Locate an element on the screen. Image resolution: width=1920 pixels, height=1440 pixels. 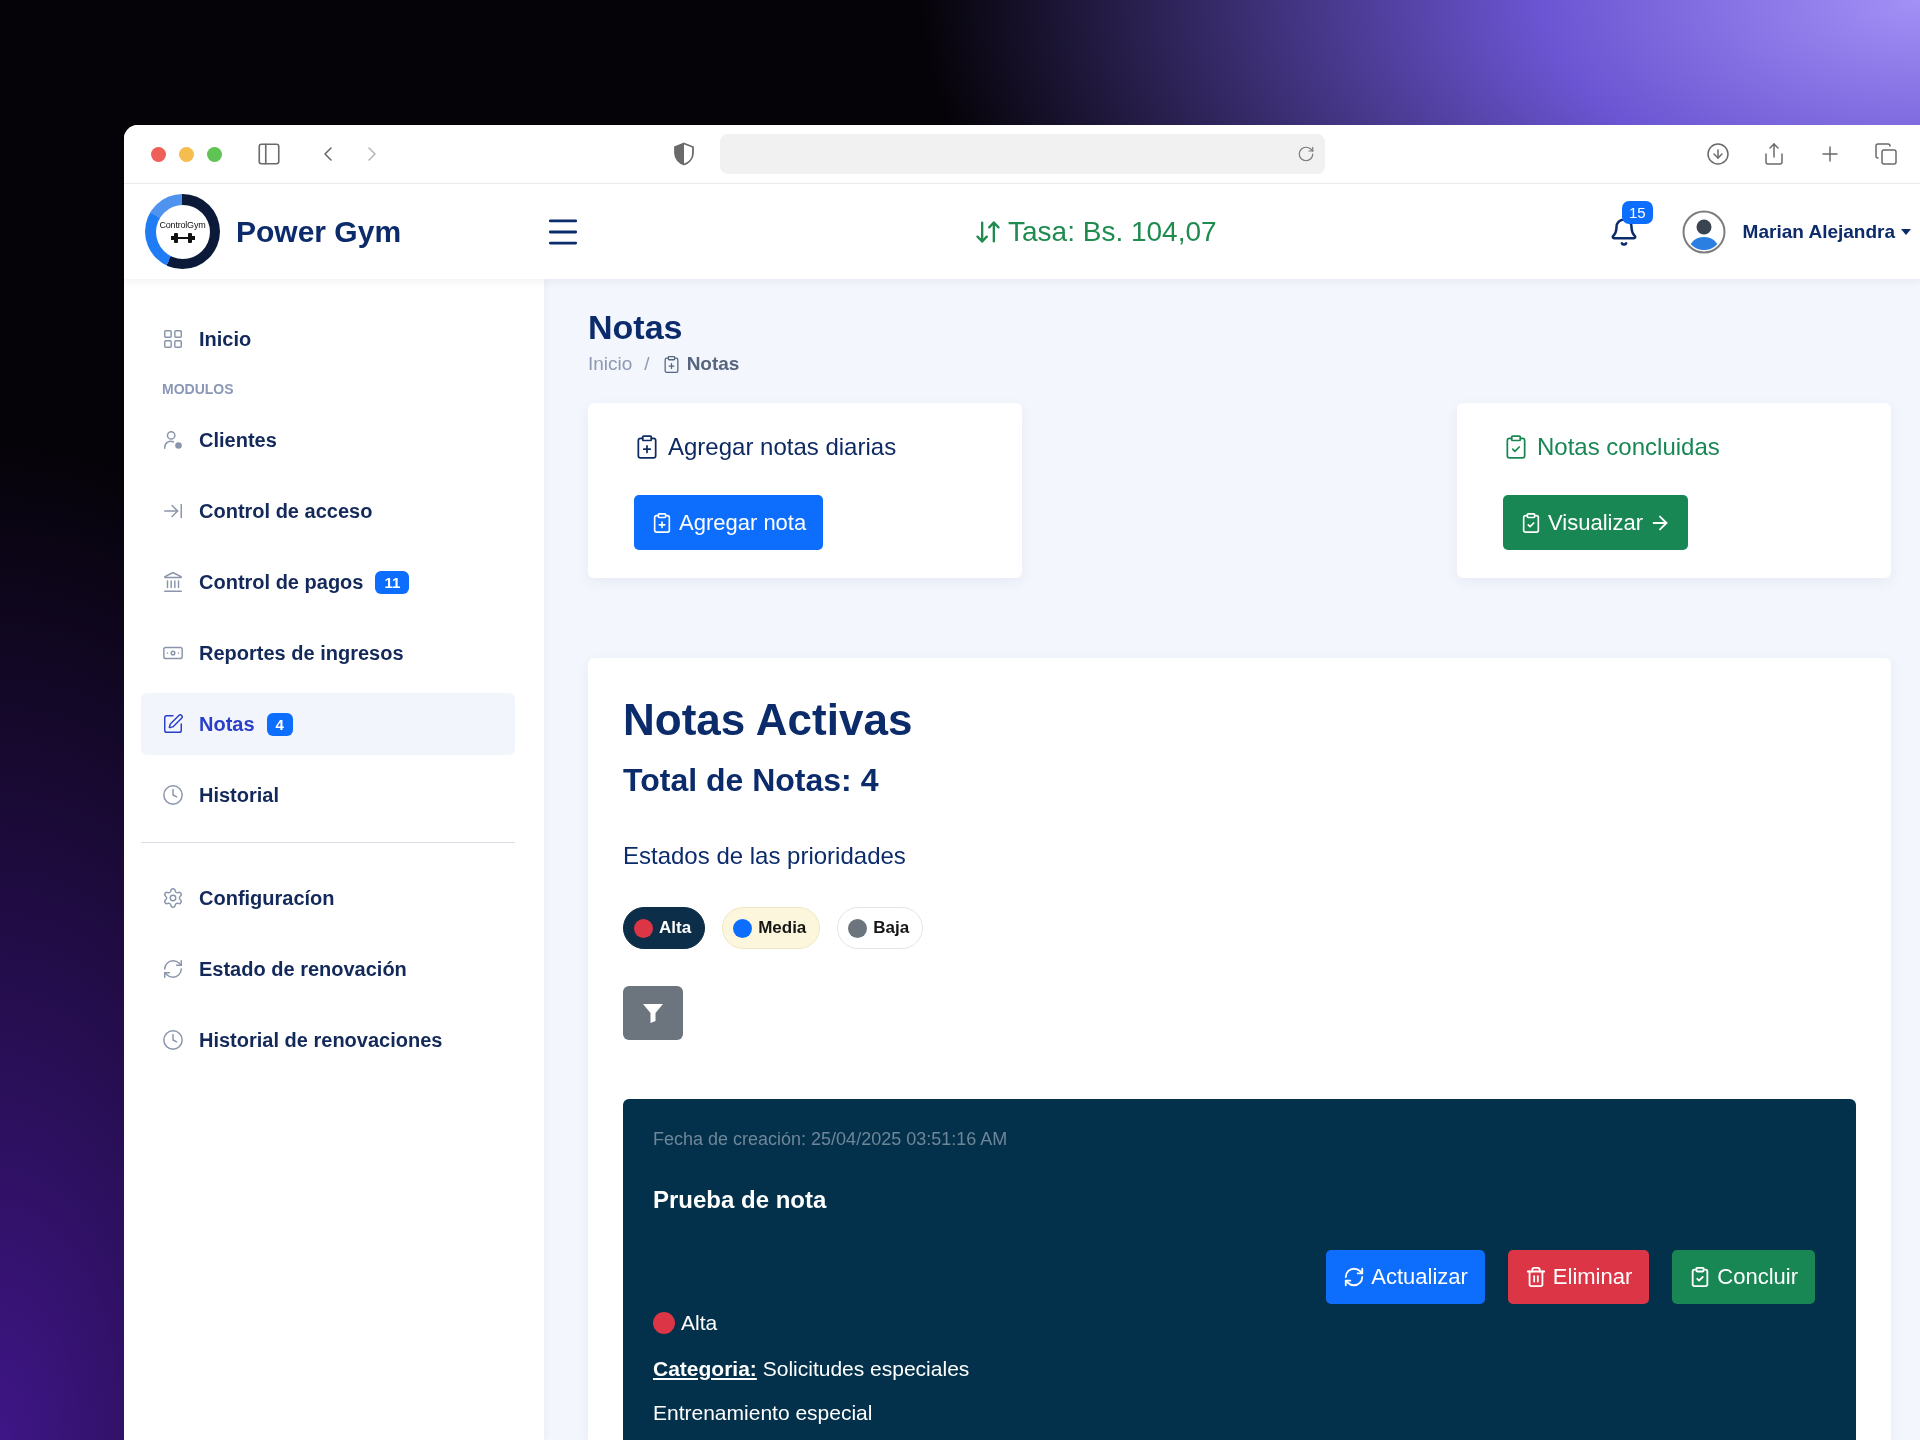
sidebar-item: Historial is located at coordinates (328, 795).